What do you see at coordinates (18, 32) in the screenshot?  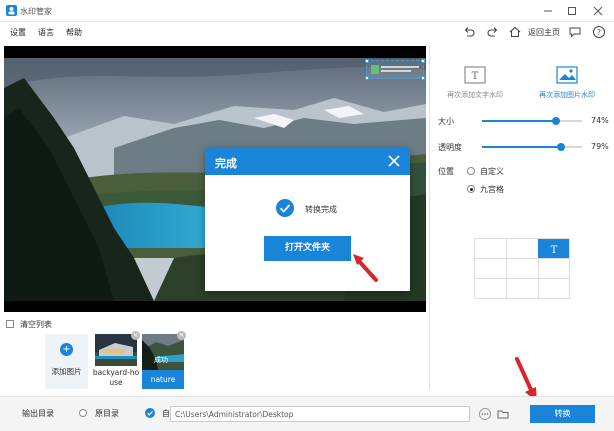 I see `menu-settings: 设置` at bounding box center [18, 32].